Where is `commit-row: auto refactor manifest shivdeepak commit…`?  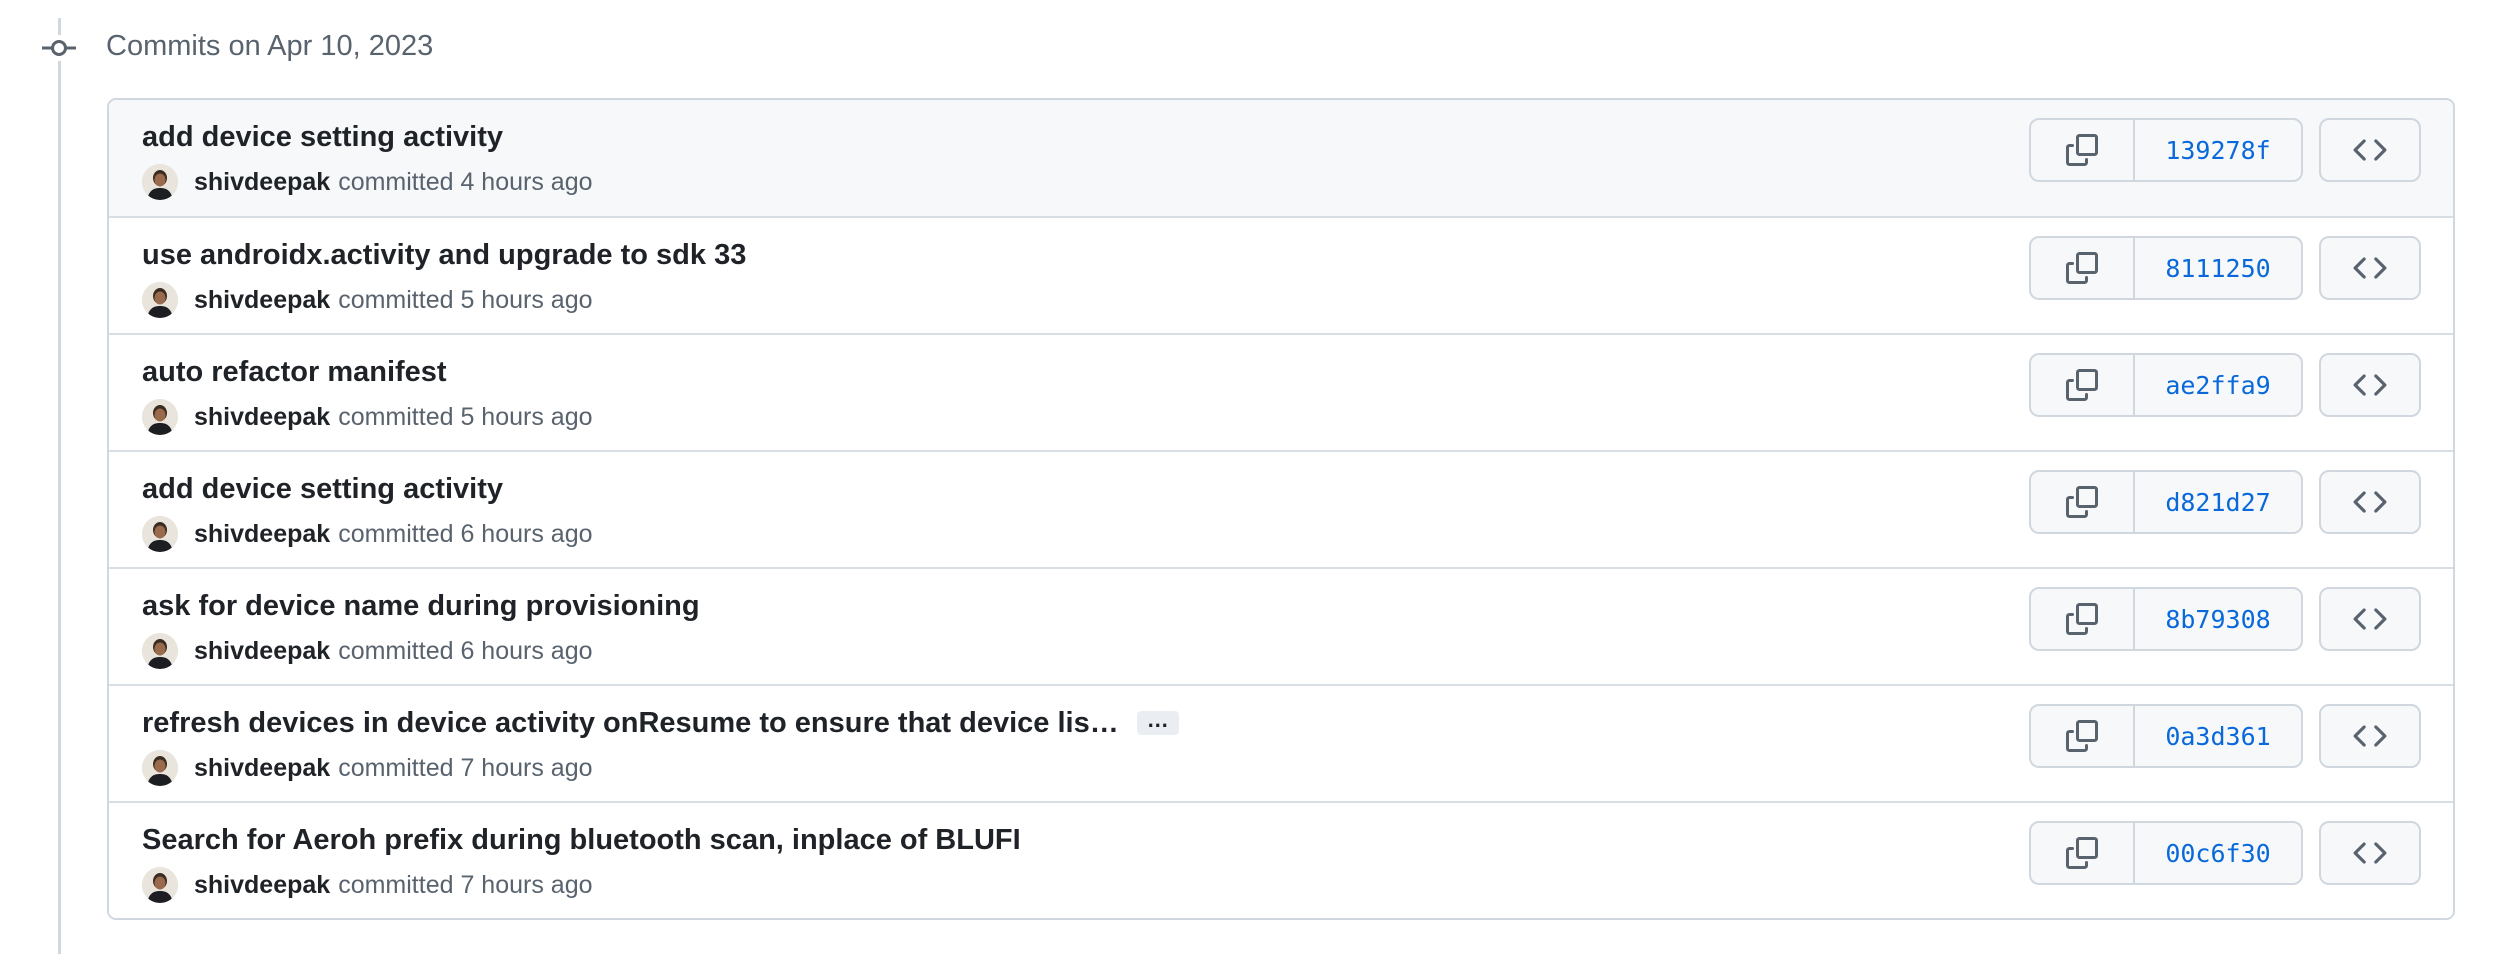 commit-row: auto refactor manifest shivdeepak commit… is located at coordinates (1281, 391).